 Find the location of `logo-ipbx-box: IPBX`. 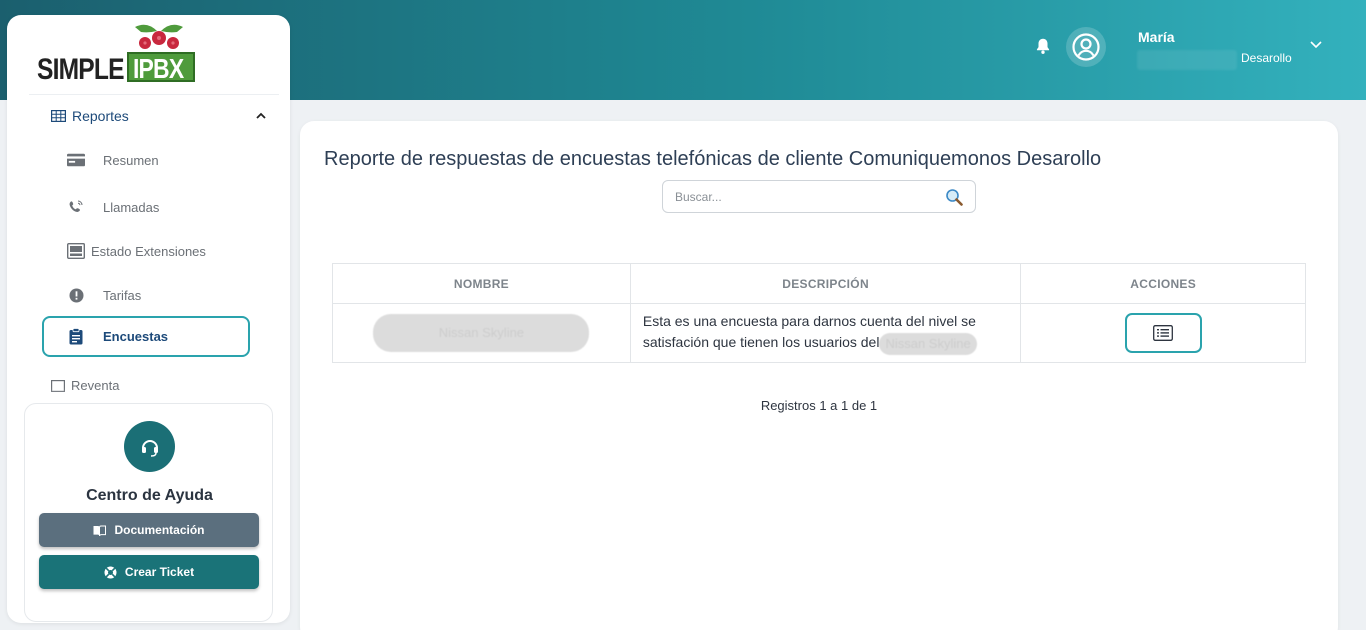

logo-ipbx-box: IPBX is located at coordinates (161, 68).